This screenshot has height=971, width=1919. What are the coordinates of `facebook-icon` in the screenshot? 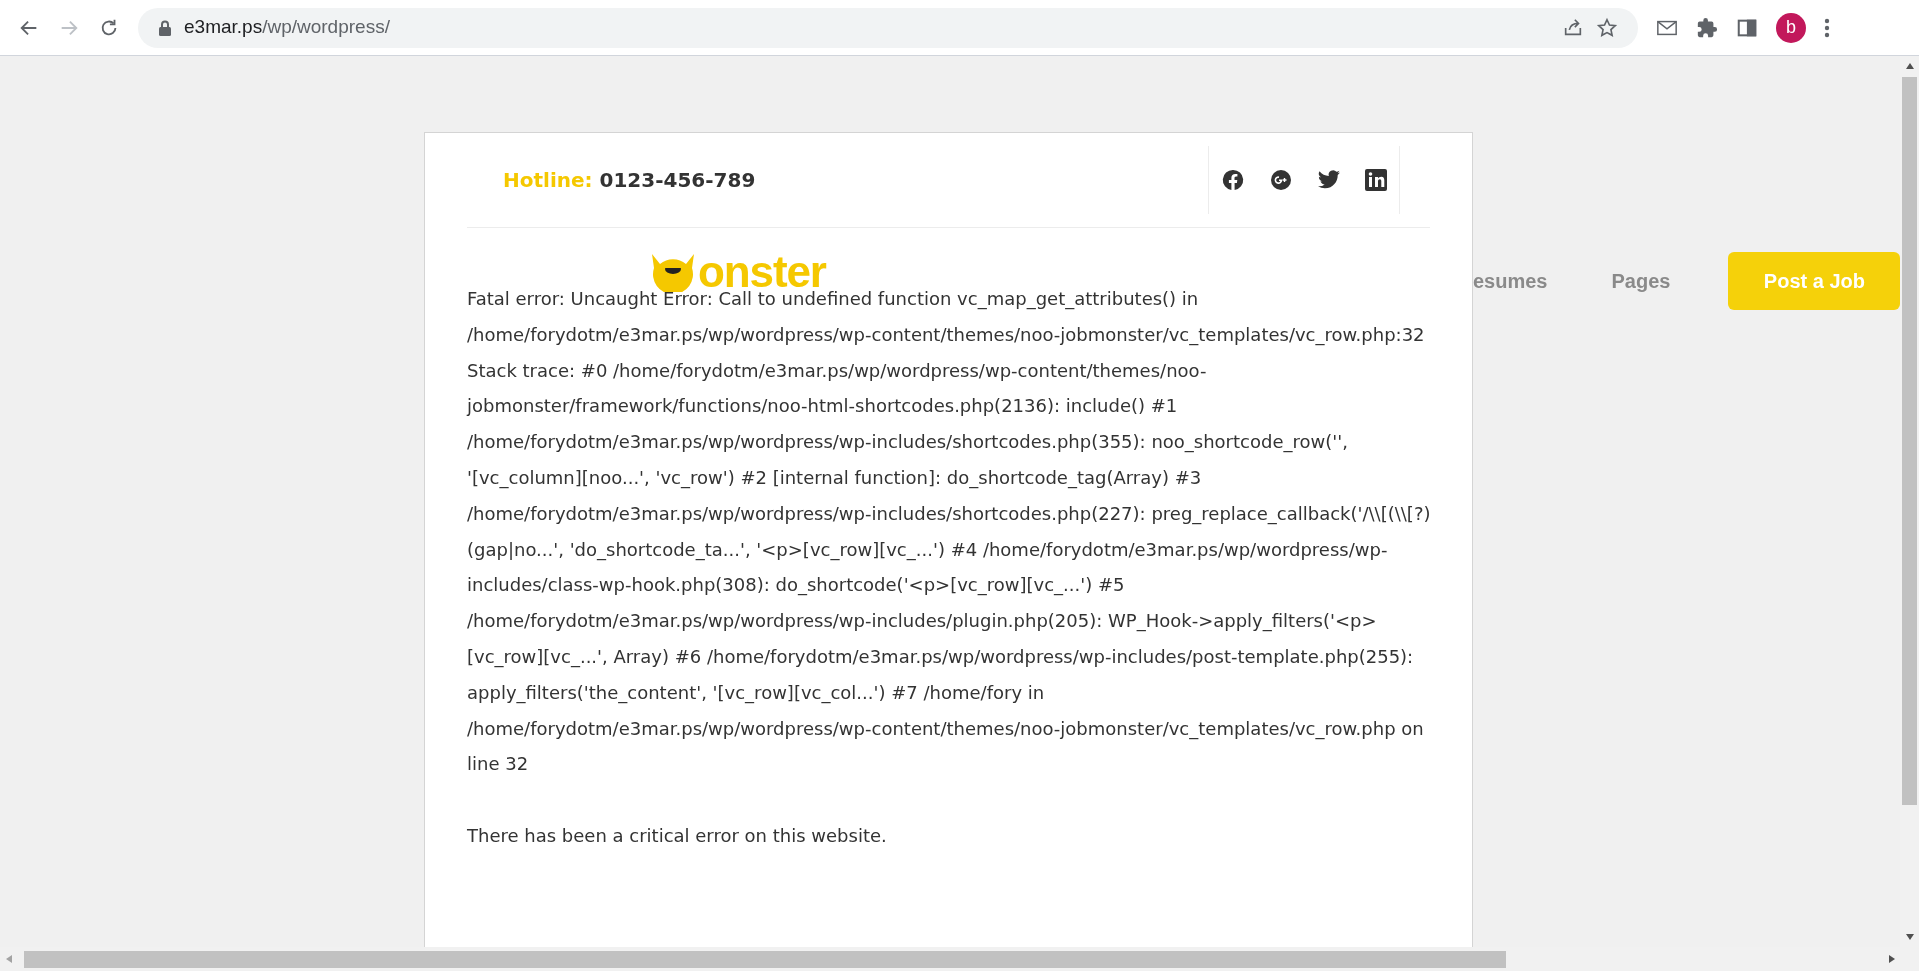 It's located at (1233, 180).